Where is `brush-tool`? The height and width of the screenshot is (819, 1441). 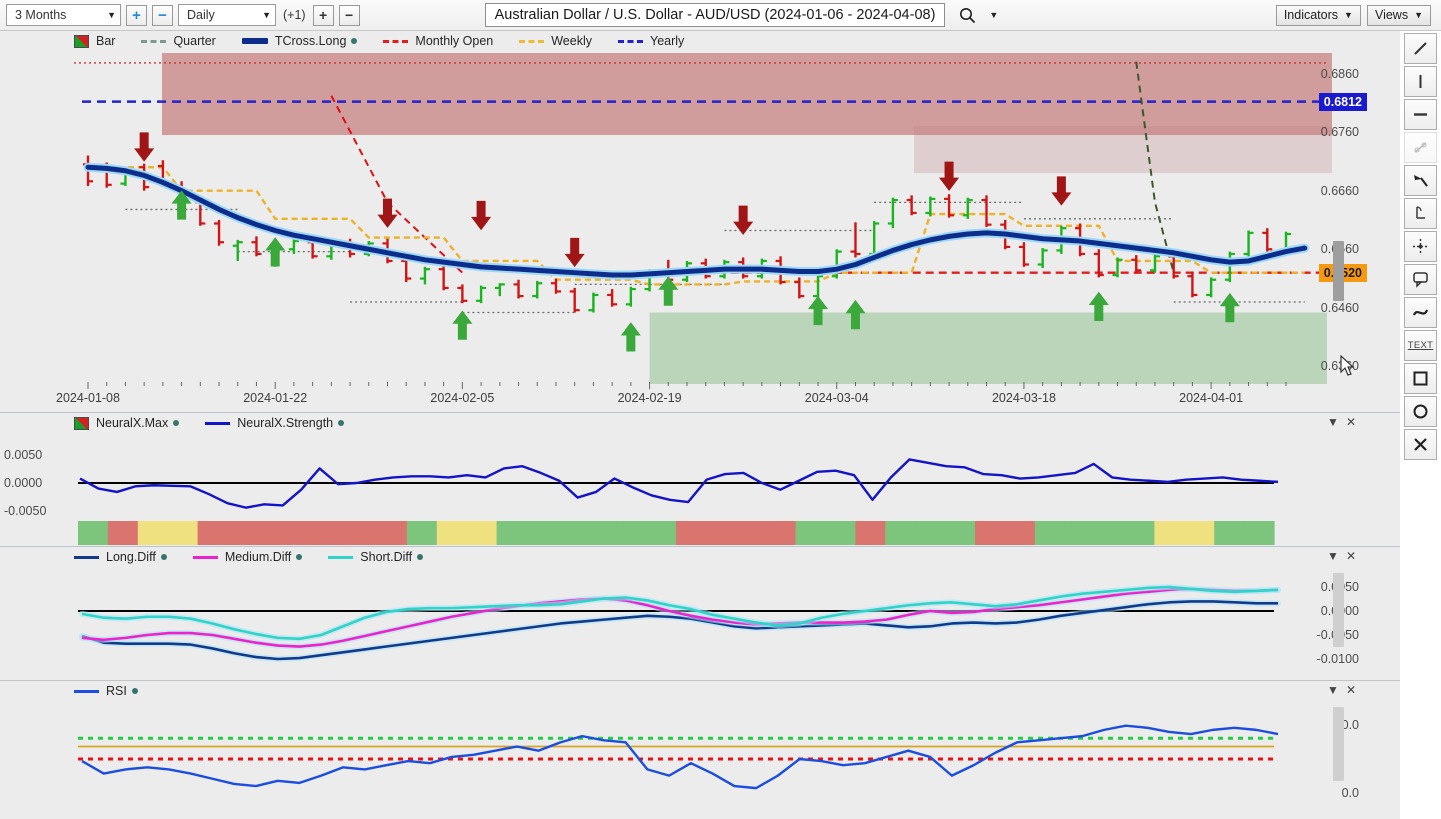 brush-tool is located at coordinates (1420, 180).